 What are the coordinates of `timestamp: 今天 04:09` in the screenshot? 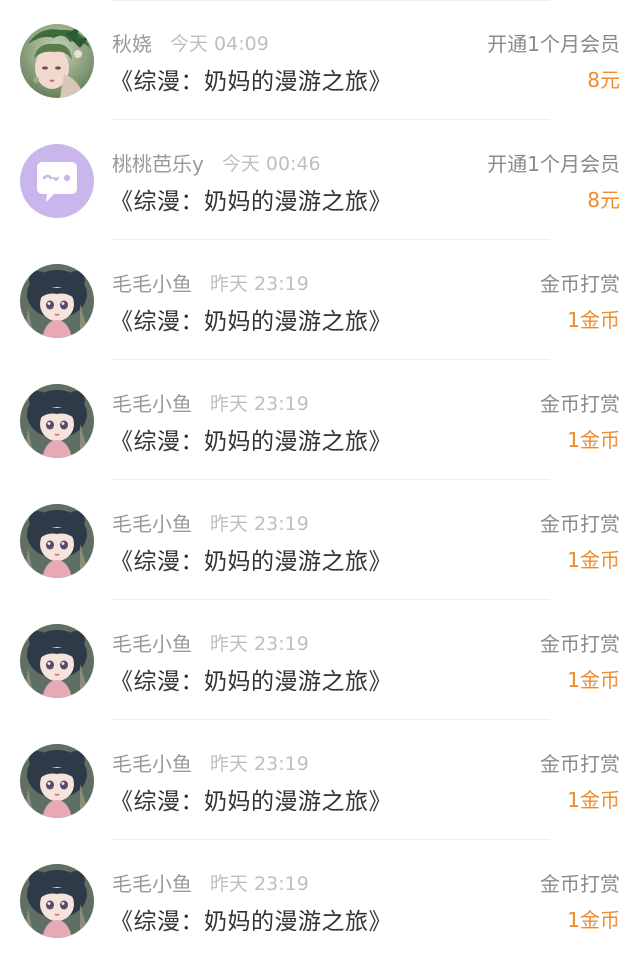 It's located at (219, 43).